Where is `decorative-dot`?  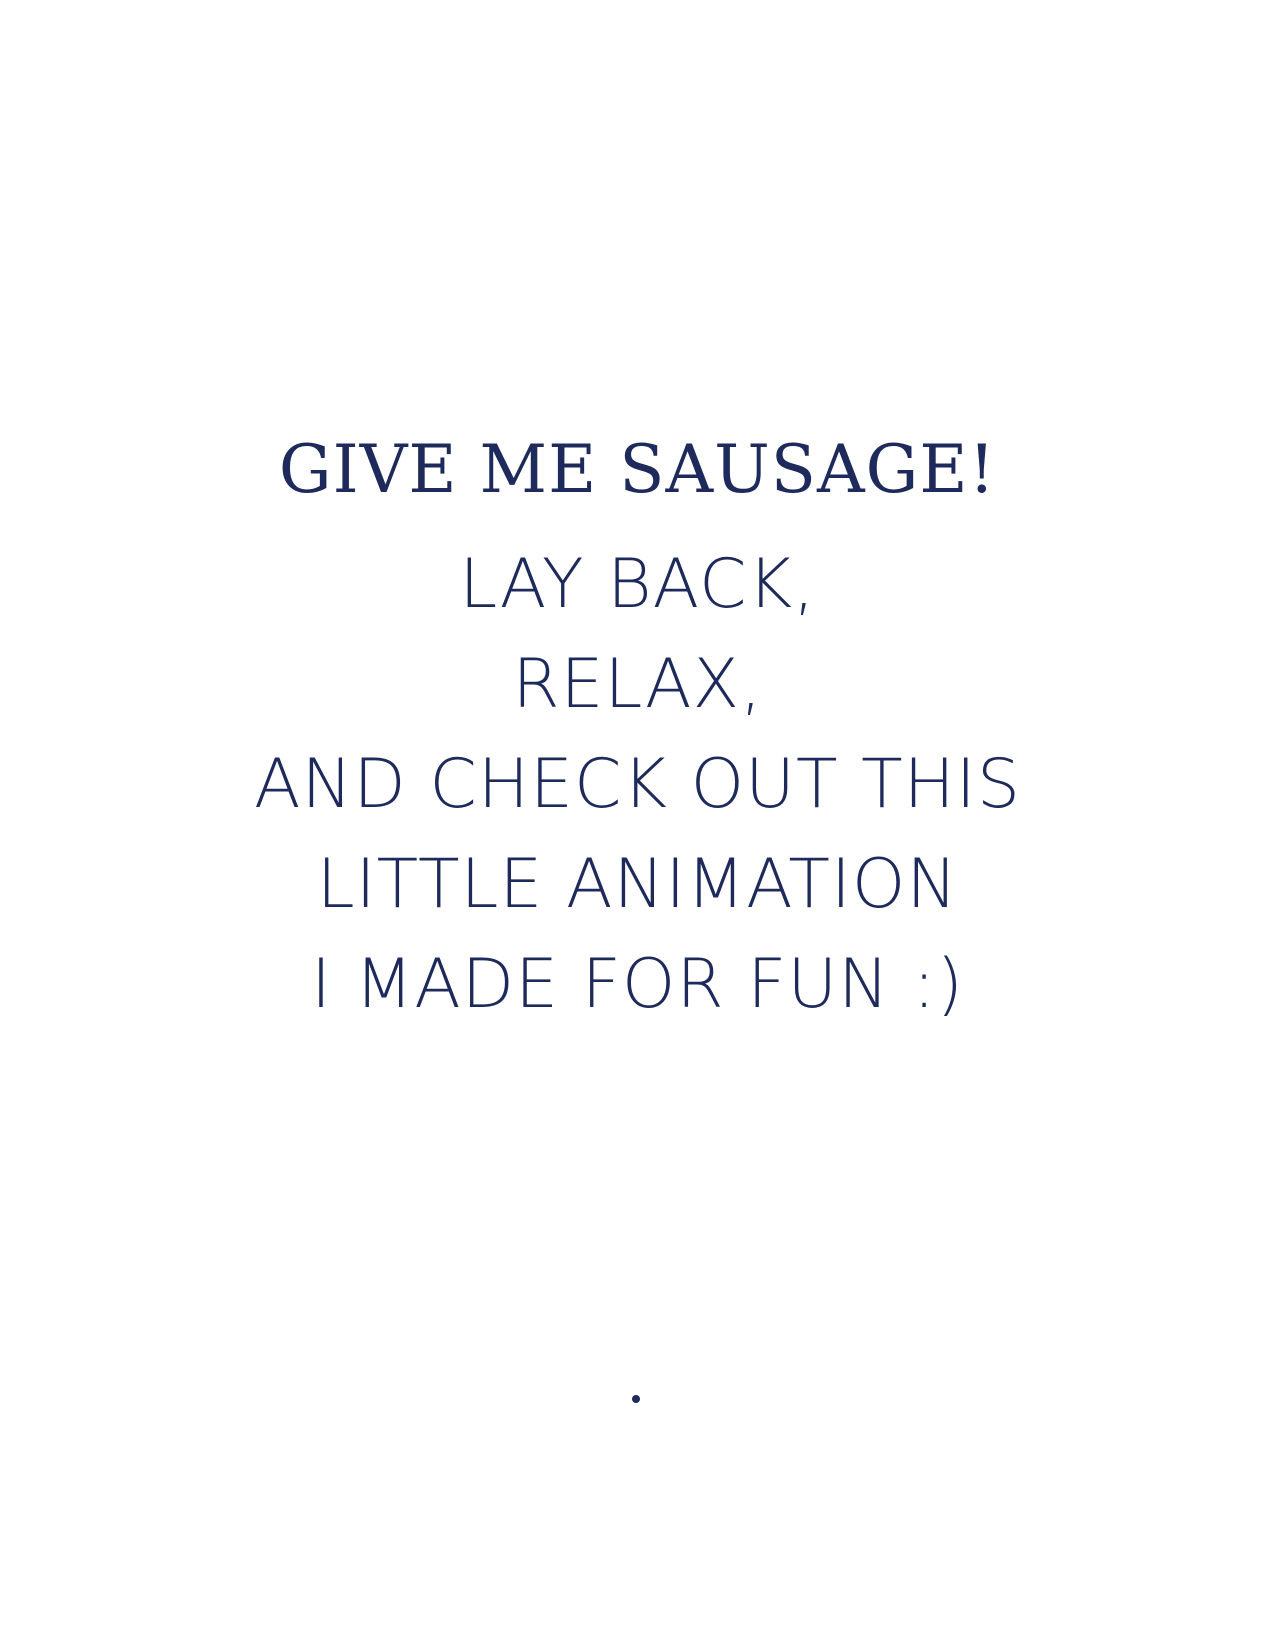 decorative-dot is located at coordinates (636, 1399).